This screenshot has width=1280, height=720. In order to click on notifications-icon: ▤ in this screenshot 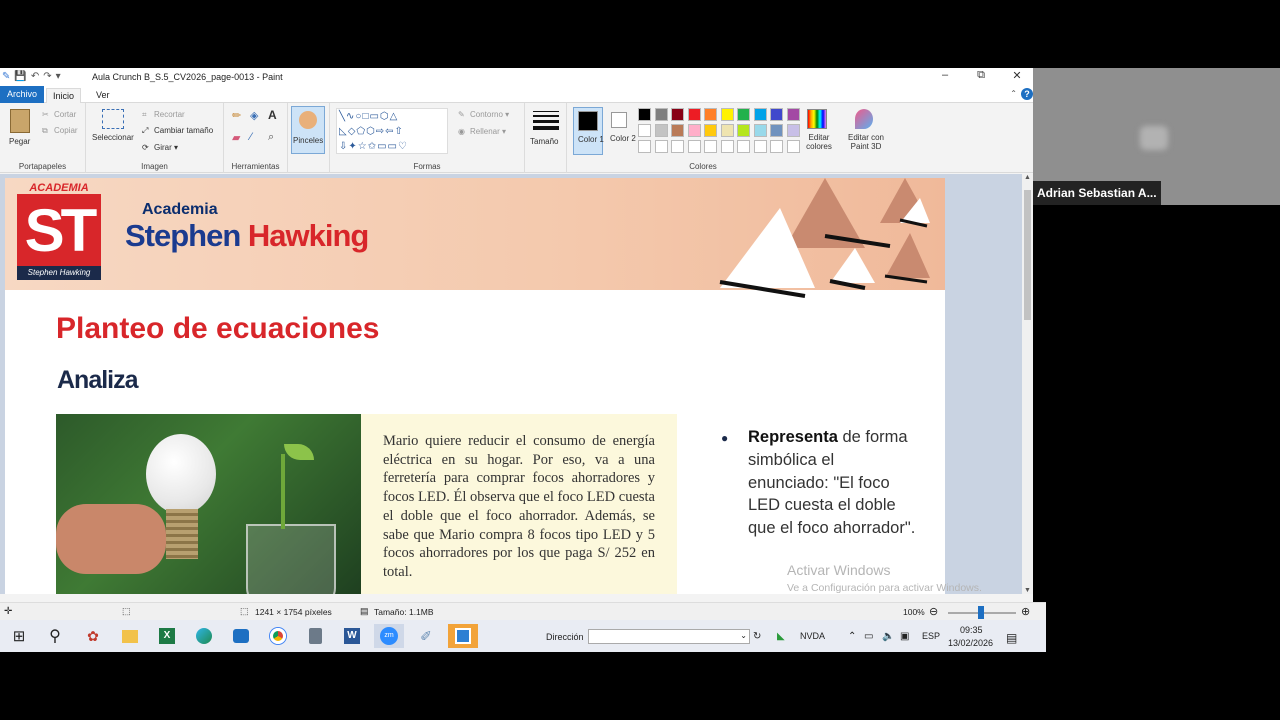, I will do `click(1011, 638)`.